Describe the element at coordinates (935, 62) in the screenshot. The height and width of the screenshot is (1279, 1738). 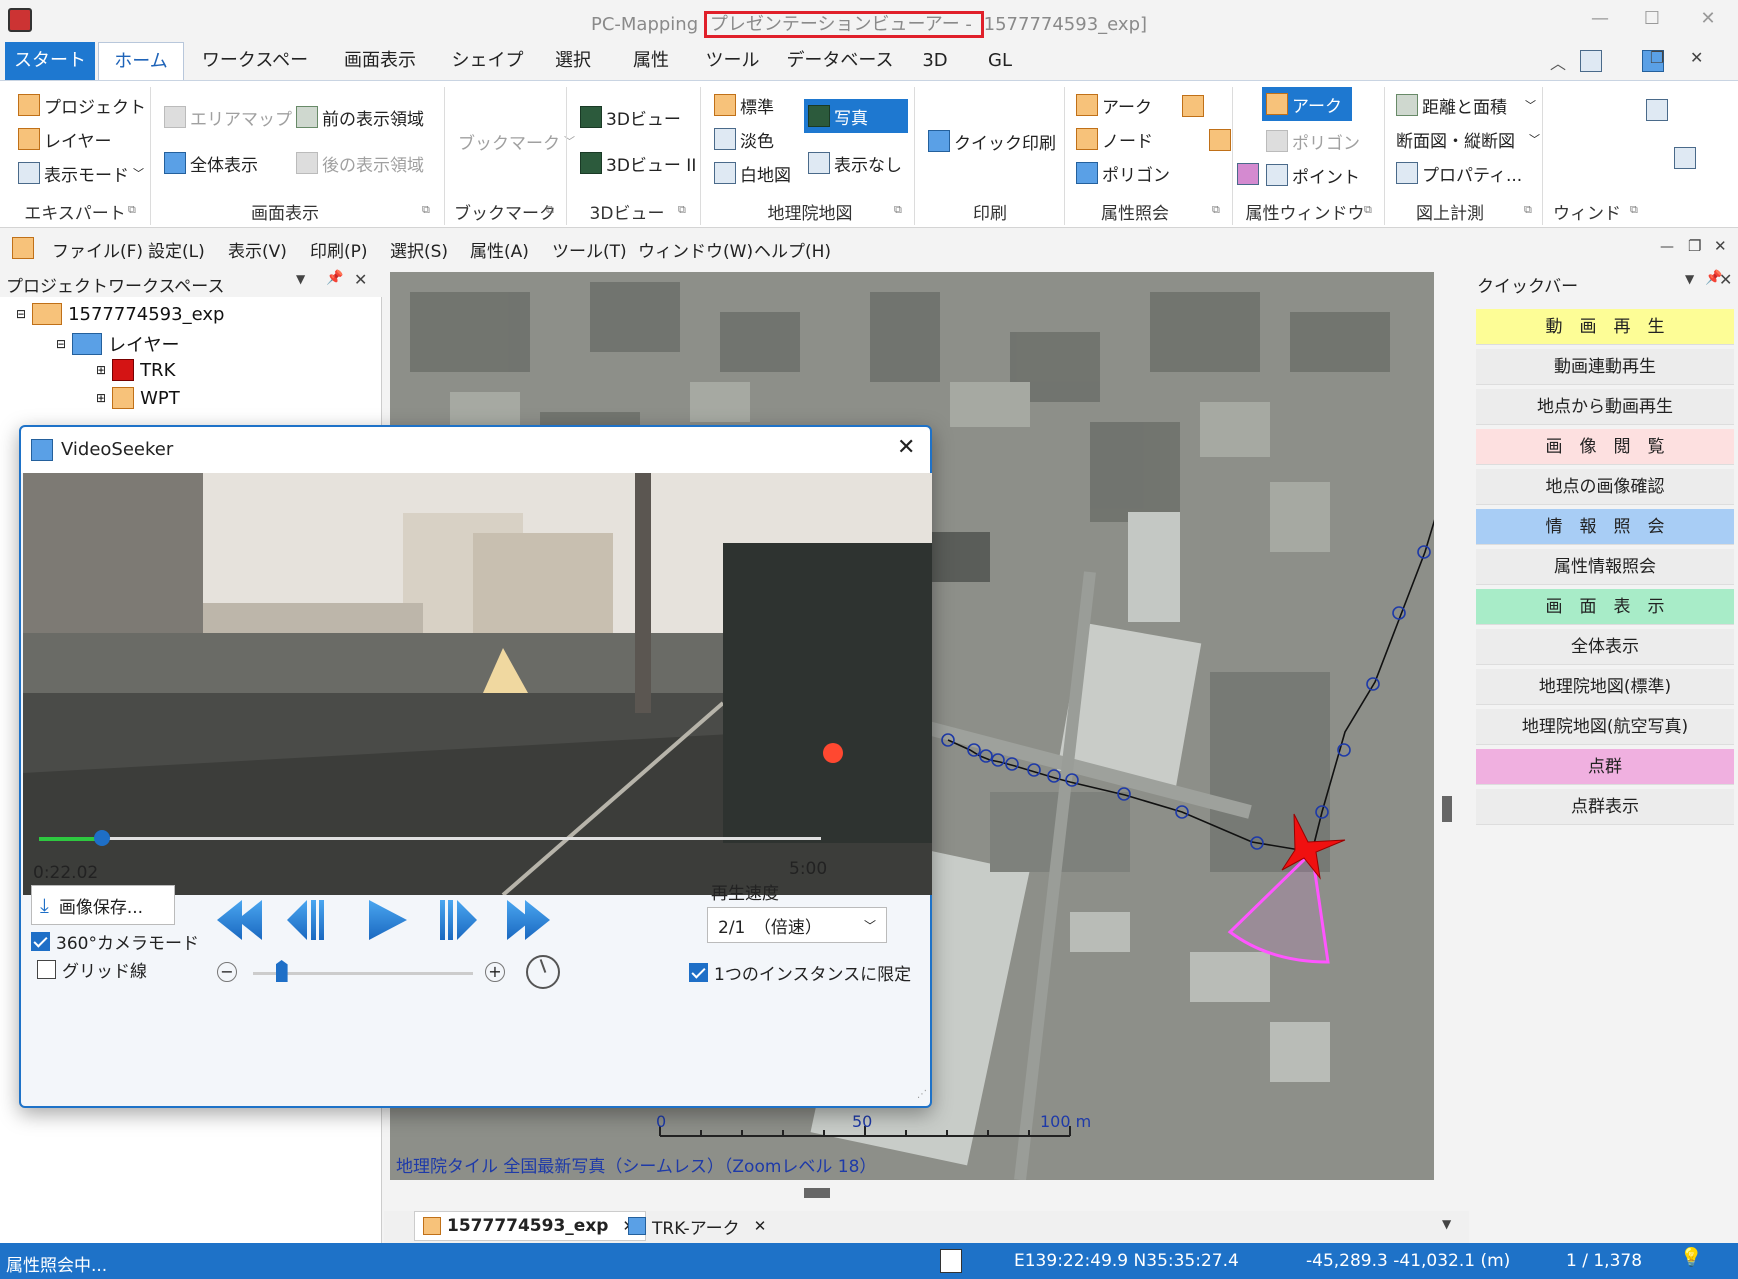
I see `tab-3d: 3D` at that location.